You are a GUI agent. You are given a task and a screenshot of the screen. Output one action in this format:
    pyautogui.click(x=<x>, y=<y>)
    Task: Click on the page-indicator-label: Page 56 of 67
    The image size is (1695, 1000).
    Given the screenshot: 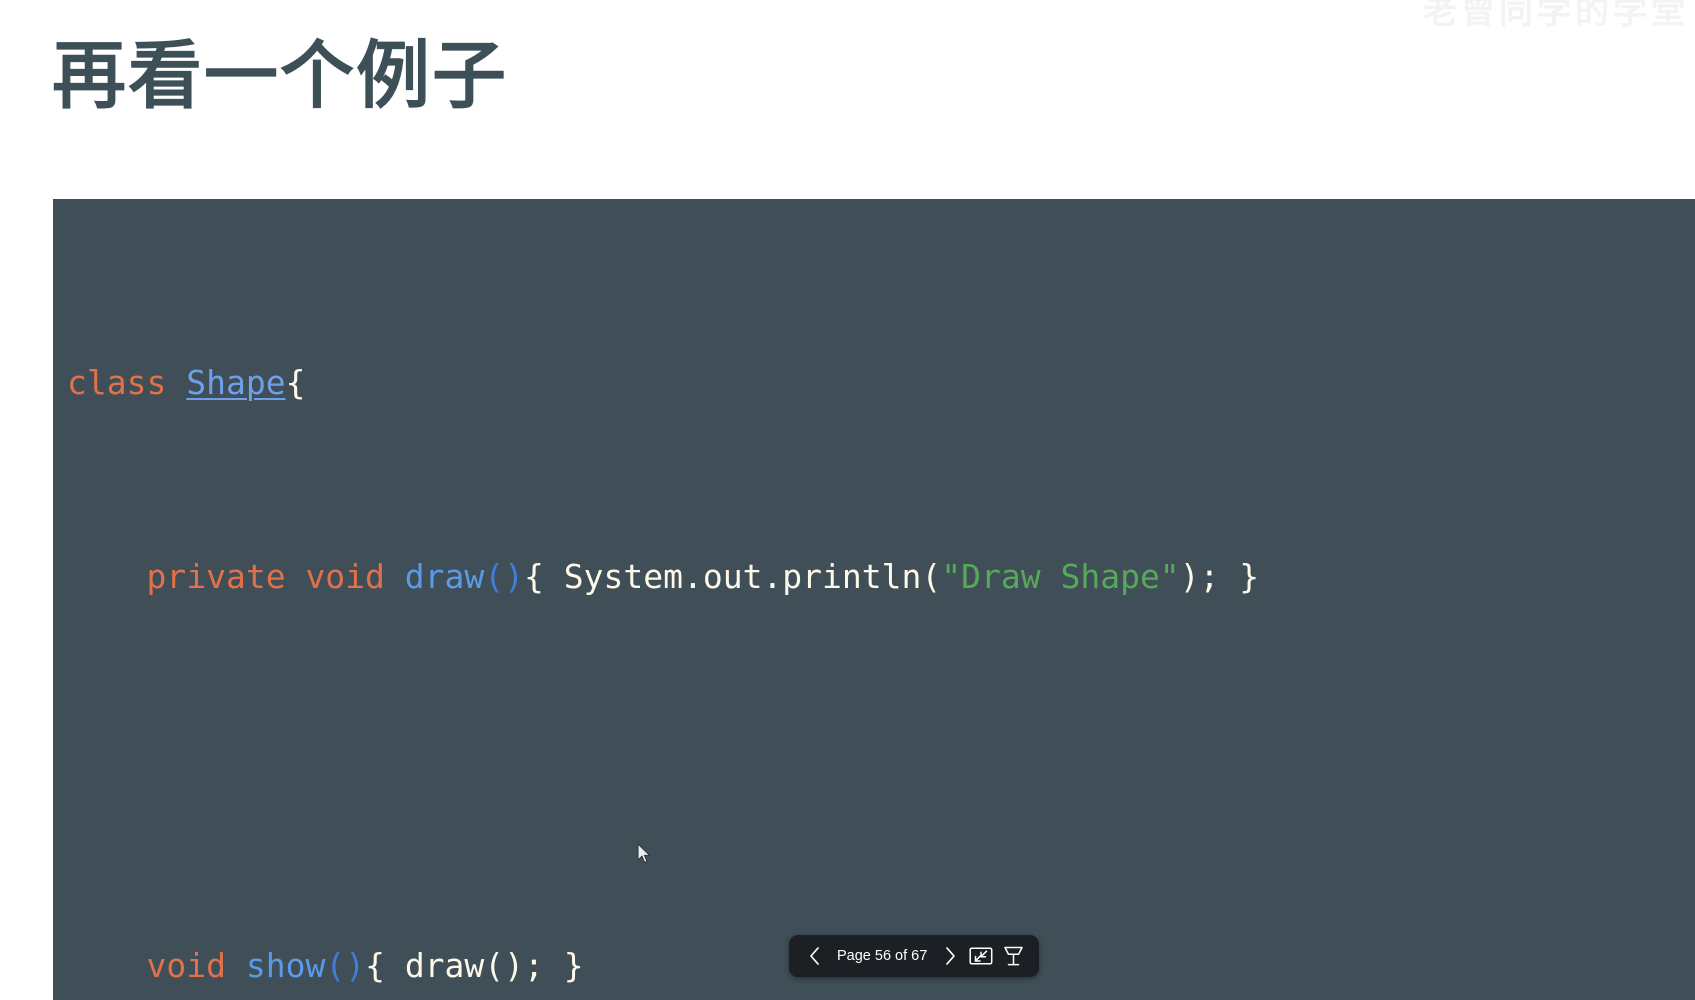 What is the action you would take?
    pyautogui.click(x=882, y=956)
    